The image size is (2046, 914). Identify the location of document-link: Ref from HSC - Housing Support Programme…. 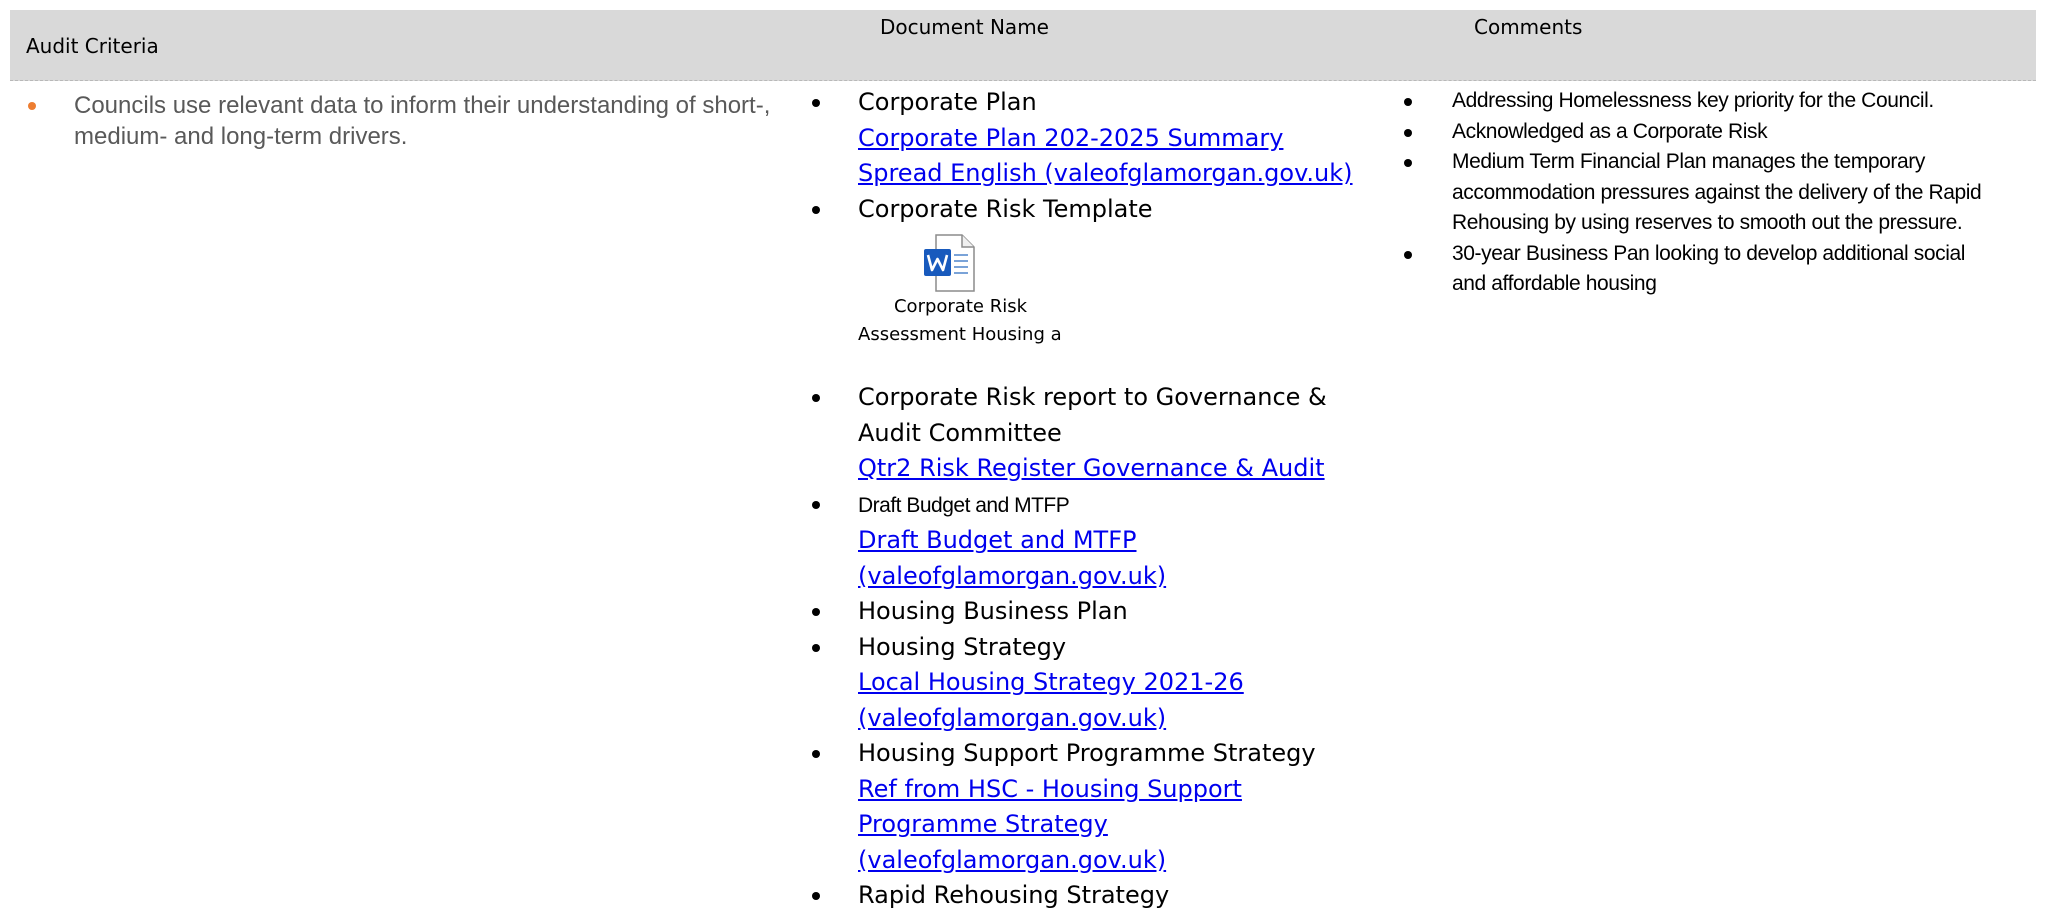
(1115, 825).